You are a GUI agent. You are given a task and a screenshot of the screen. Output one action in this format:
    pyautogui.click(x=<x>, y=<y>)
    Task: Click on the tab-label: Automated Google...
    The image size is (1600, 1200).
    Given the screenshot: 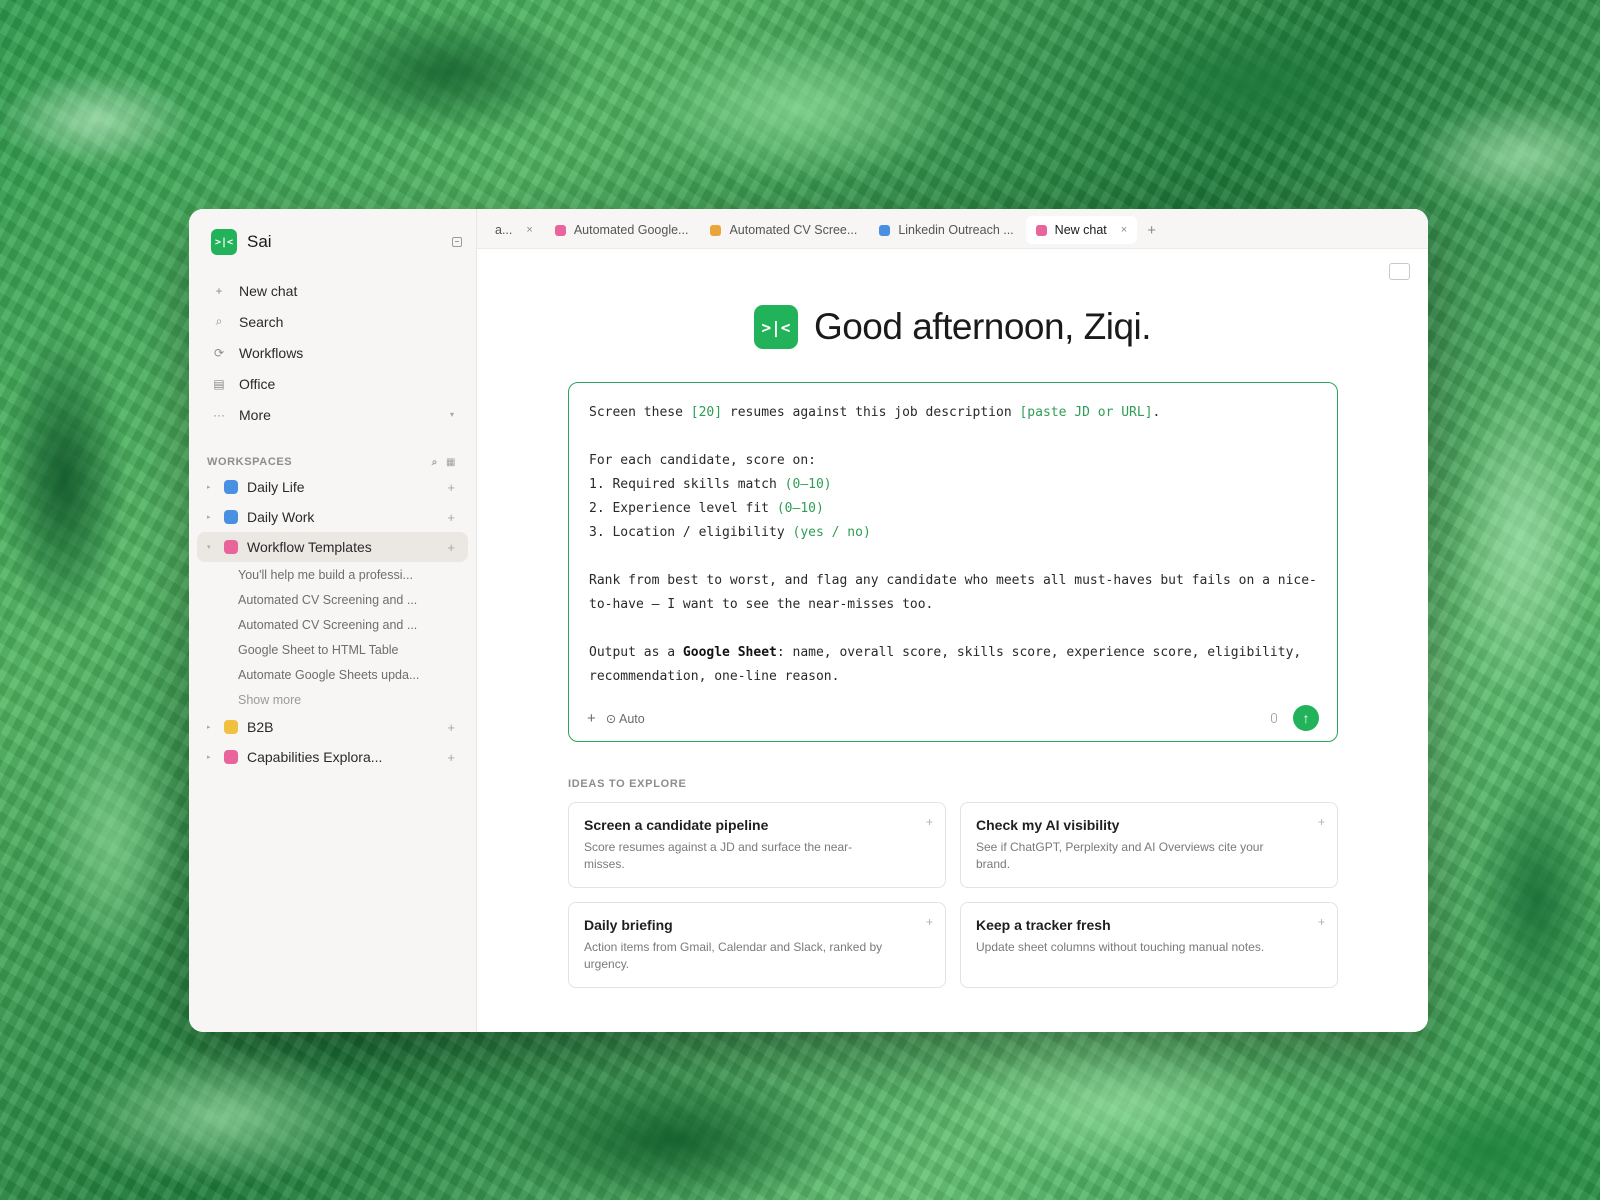 What is the action you would take?
    pyautogui.click(x=631, y=230)
    